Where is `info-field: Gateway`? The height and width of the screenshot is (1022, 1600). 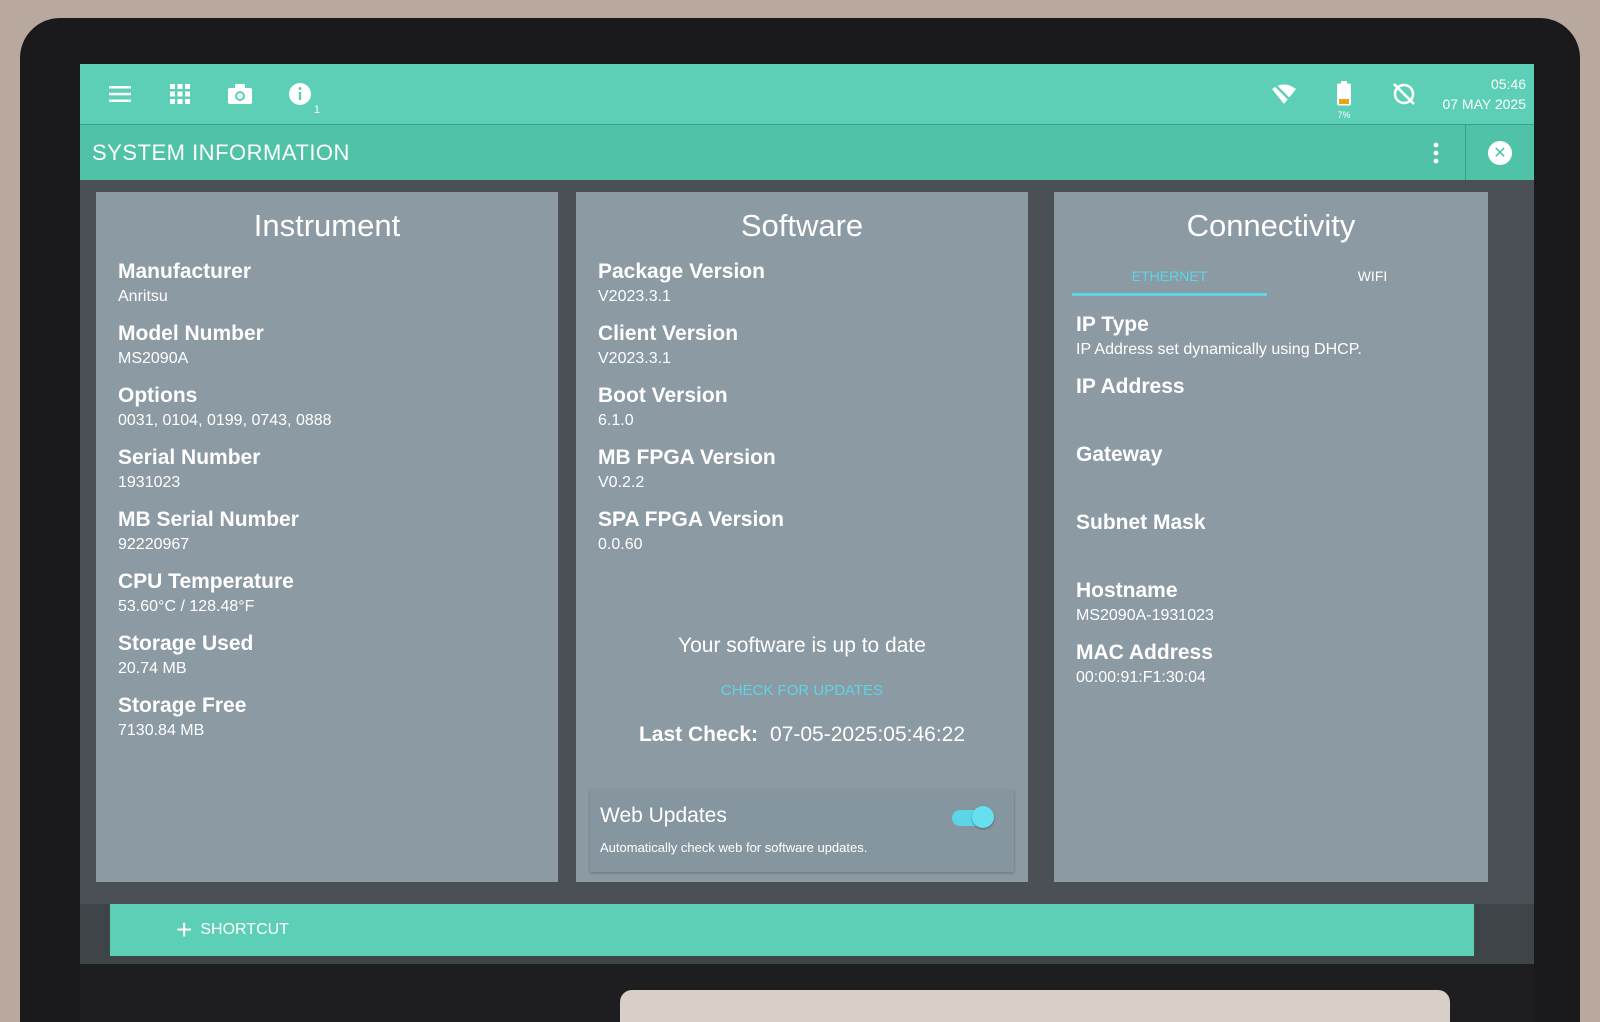
info-field: Gateway is located at coordinates (1271, 469).